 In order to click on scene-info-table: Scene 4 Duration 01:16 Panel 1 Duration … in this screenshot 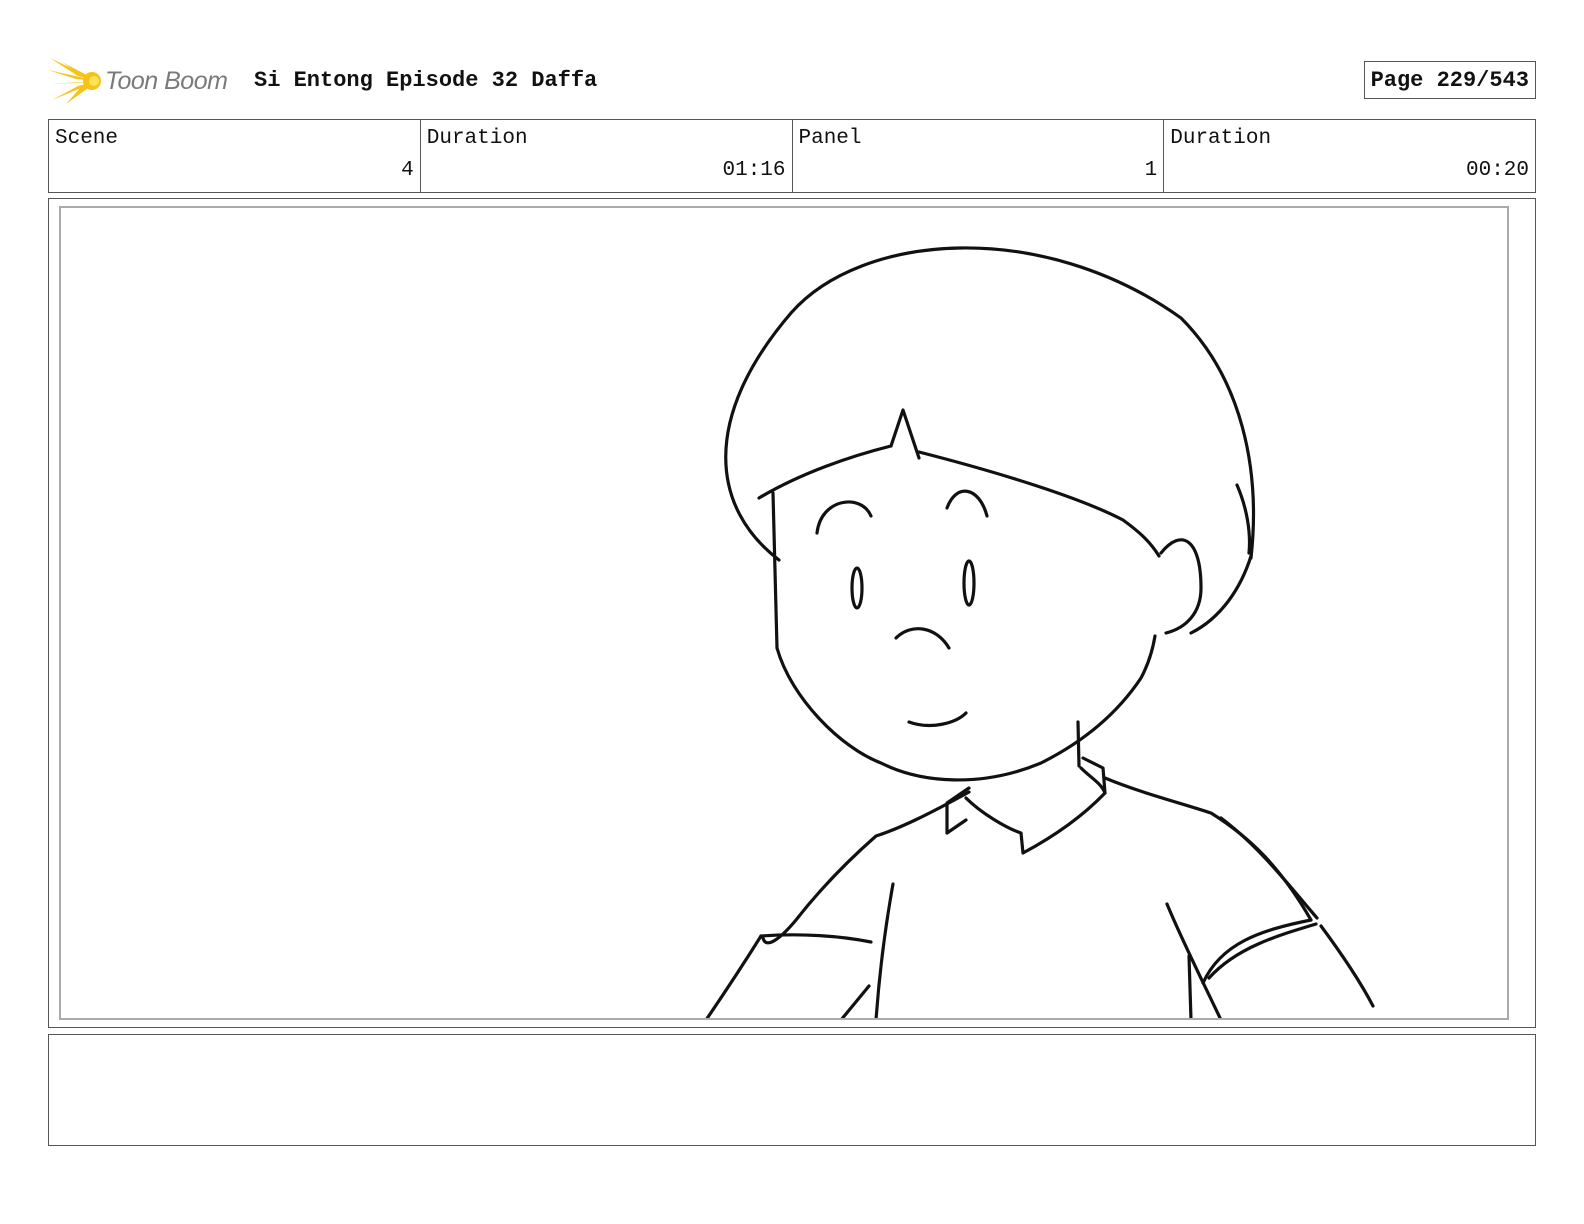, I will do `click(792, 156)`.